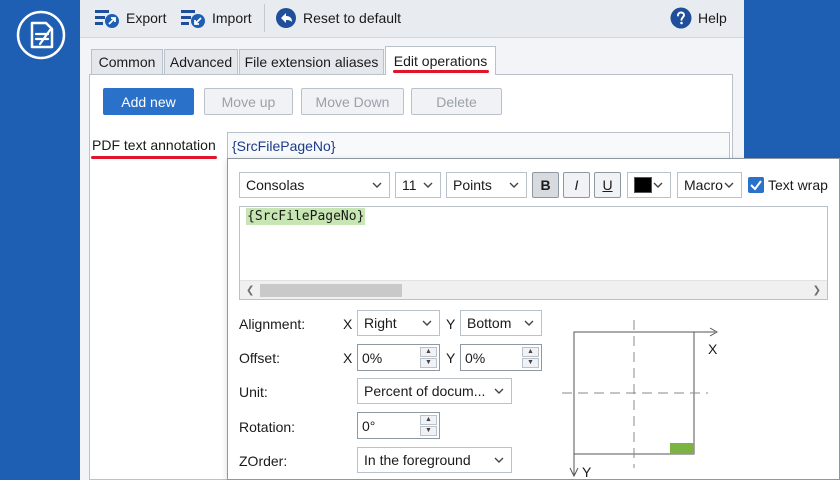 This screenshot has width=840, height=480. I want to click on rotation-label: Rotation:, so click(267, 427).